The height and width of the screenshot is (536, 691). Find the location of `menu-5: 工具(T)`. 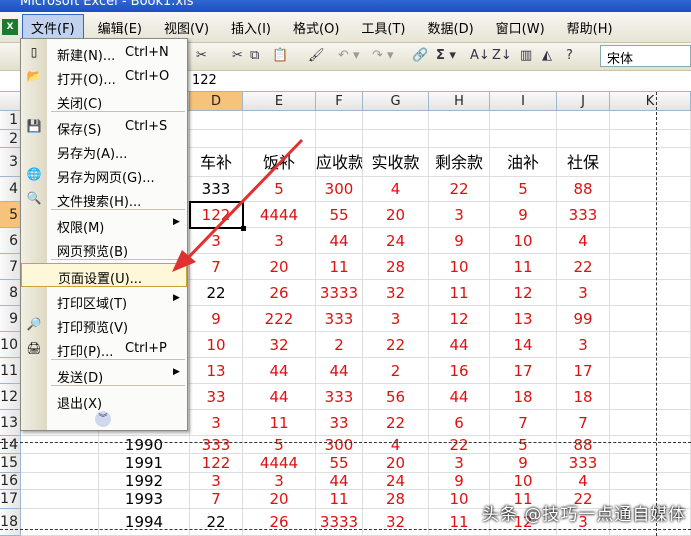

menu-5: 工具(T) is located at coordinates (383, 27).